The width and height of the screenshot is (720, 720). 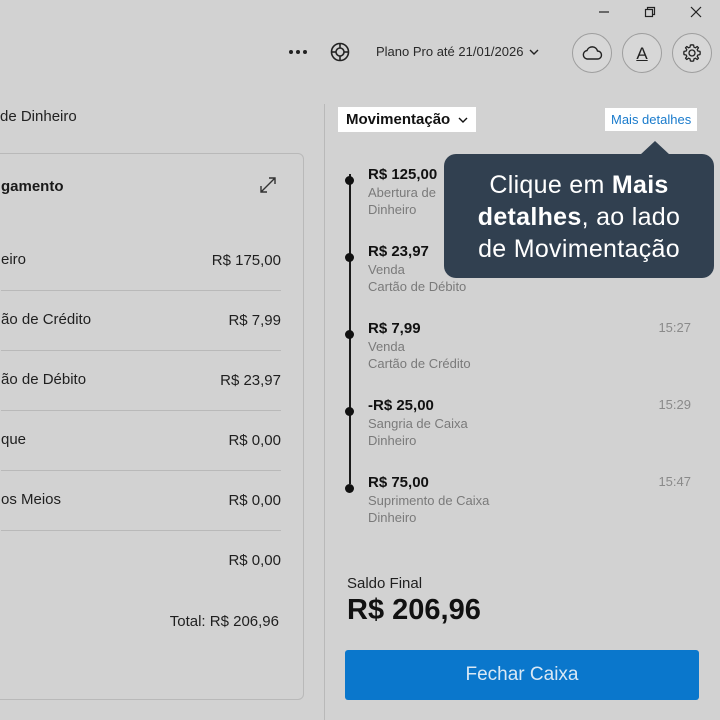 I want to click on tooltip-text: Clique em, so click(x=550, y=185).